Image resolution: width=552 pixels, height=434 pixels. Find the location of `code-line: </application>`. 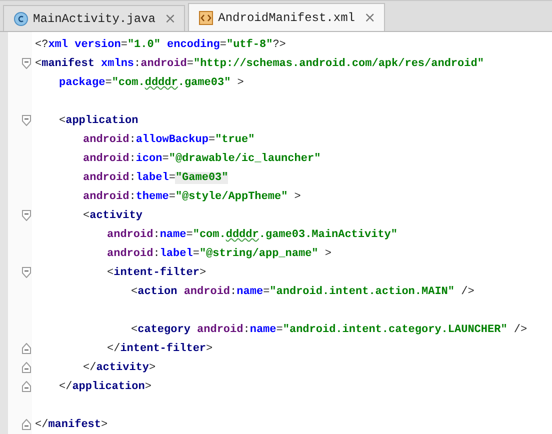

code-line: </application> is located at coordinates (105, 386).